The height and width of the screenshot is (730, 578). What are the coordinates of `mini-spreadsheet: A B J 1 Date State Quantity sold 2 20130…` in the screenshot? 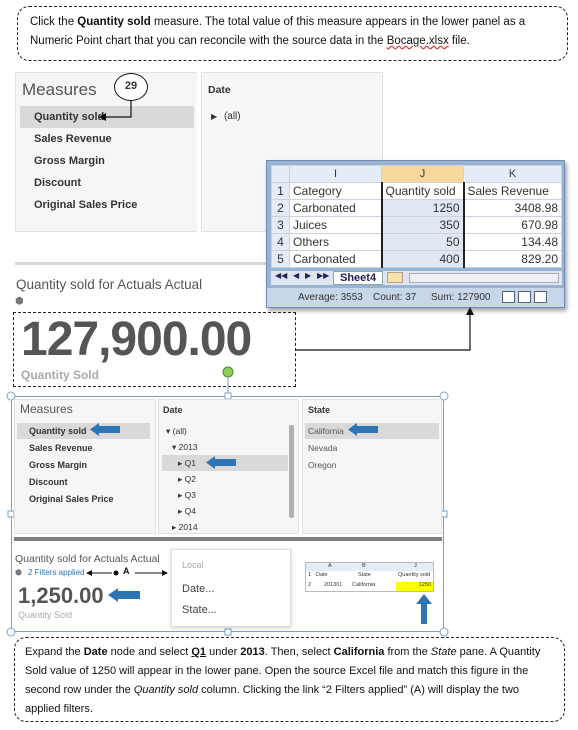 It's located at (369, 577).